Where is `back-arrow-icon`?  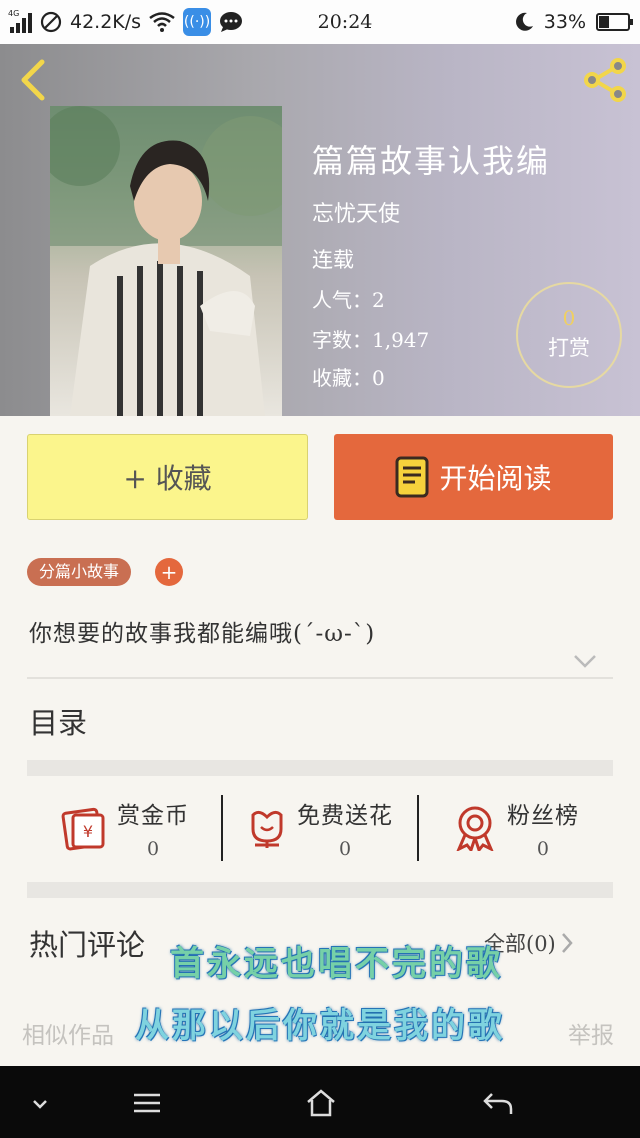
back-arrow-icon is located at coordinates (34, 80).